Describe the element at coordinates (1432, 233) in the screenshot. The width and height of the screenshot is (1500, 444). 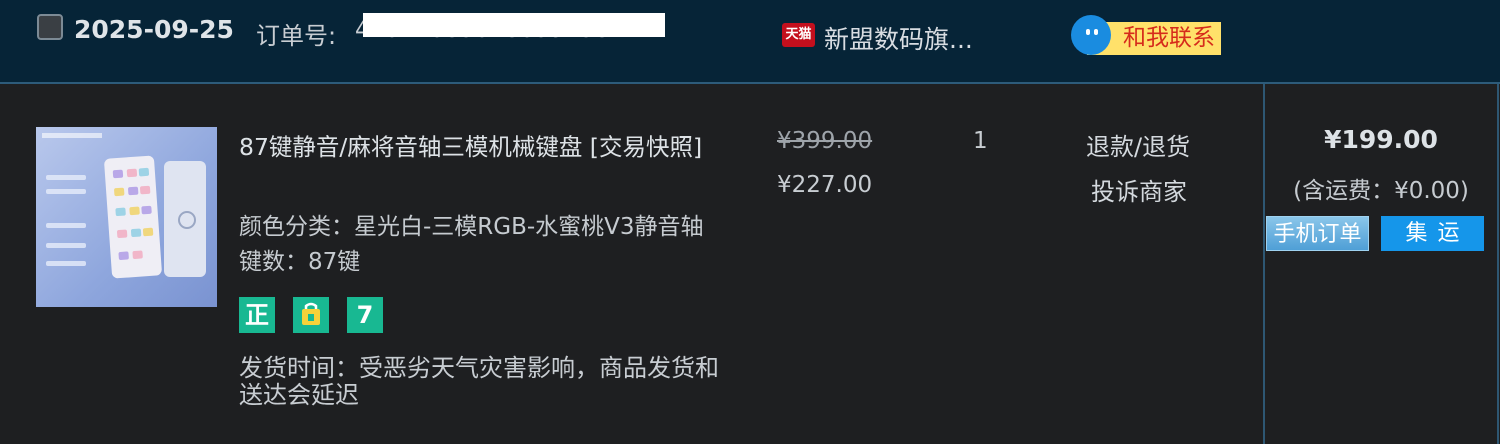
I see `consolidated-shipping-button: 集运` at that location.